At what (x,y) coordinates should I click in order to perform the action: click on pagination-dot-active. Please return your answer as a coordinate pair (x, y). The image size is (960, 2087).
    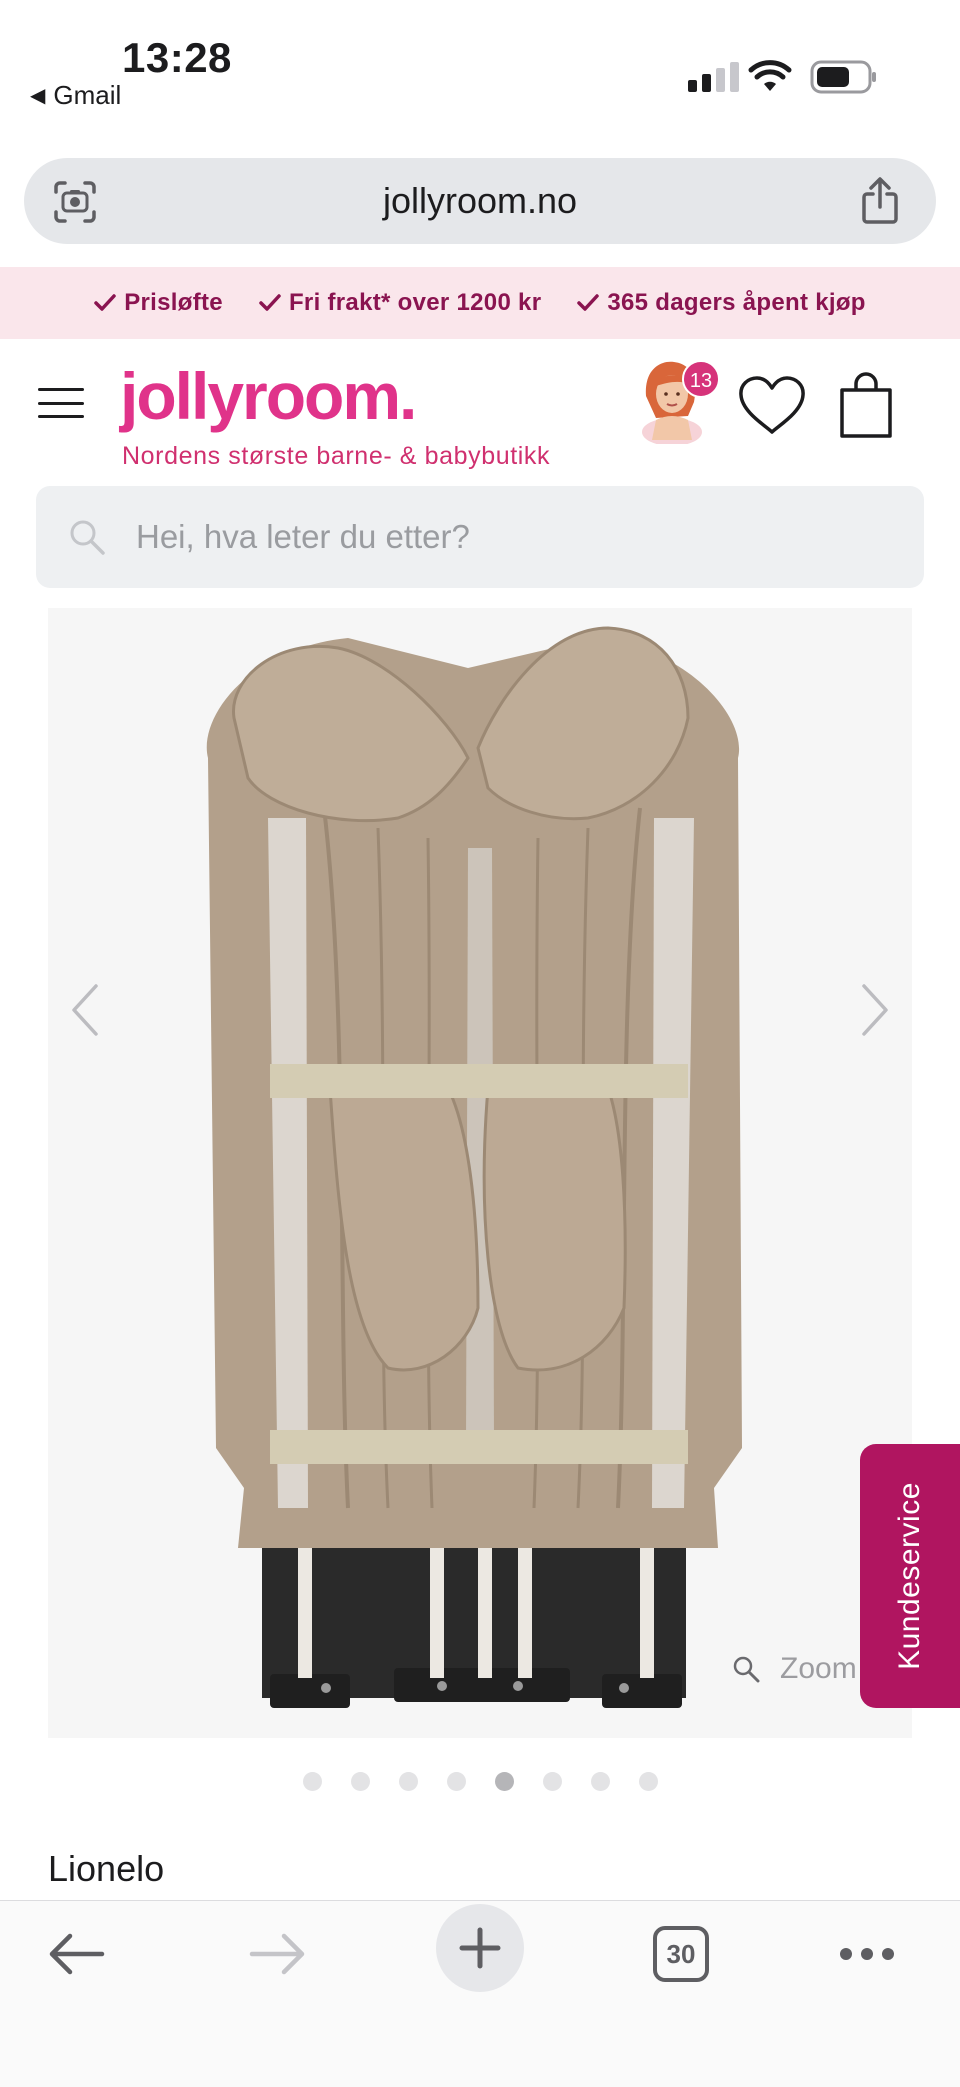
    Looking at the image, I should click on (504, 1781).